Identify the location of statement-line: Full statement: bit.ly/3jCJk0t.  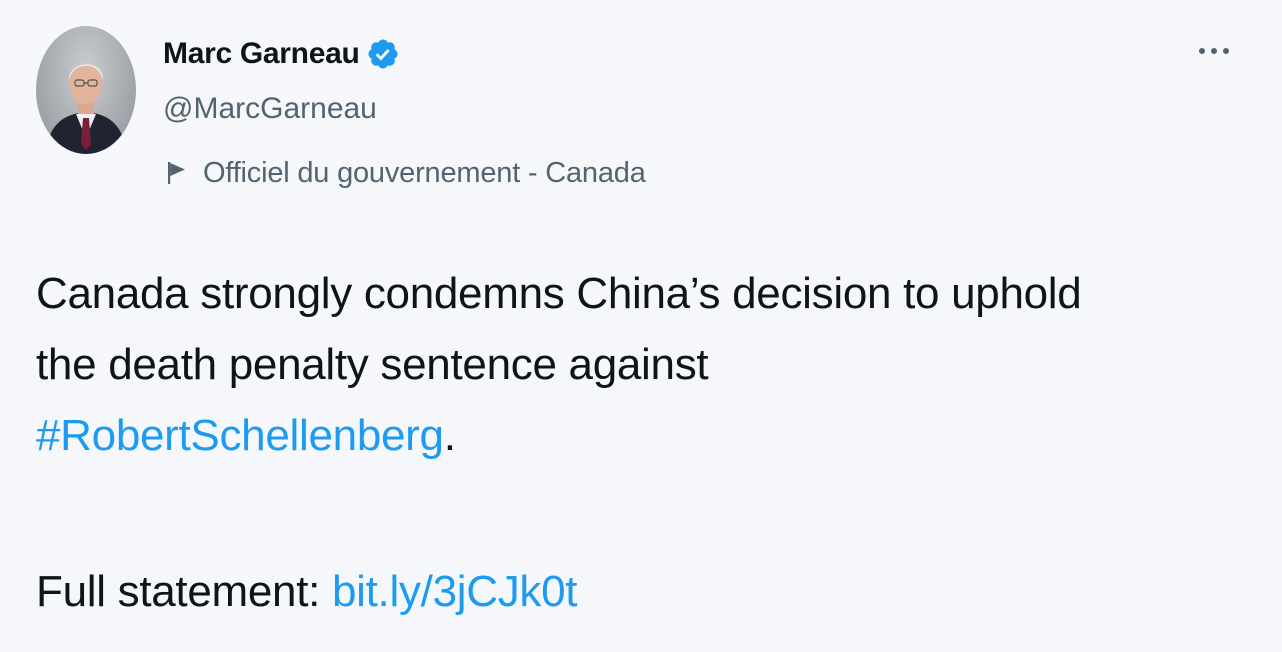
(307, 591).